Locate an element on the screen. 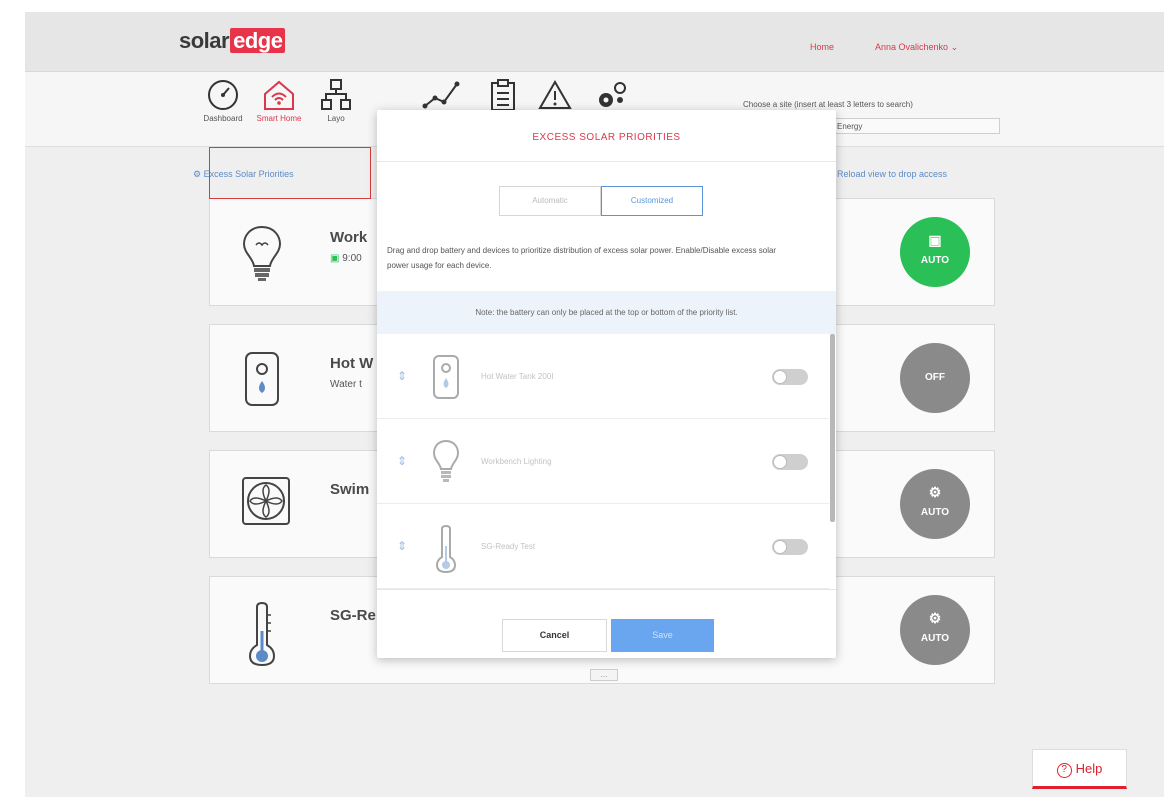 The image size is (1167, 811). logo-text-solar: solar is located at coordinates (204, 40).